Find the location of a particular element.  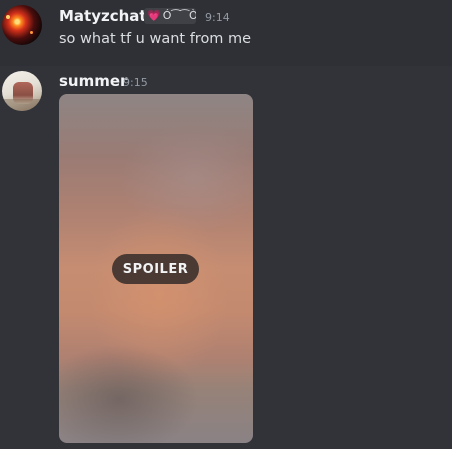

role-tag: 💗 Ó⁀⁀Ò is located at coordinates (170, 16).